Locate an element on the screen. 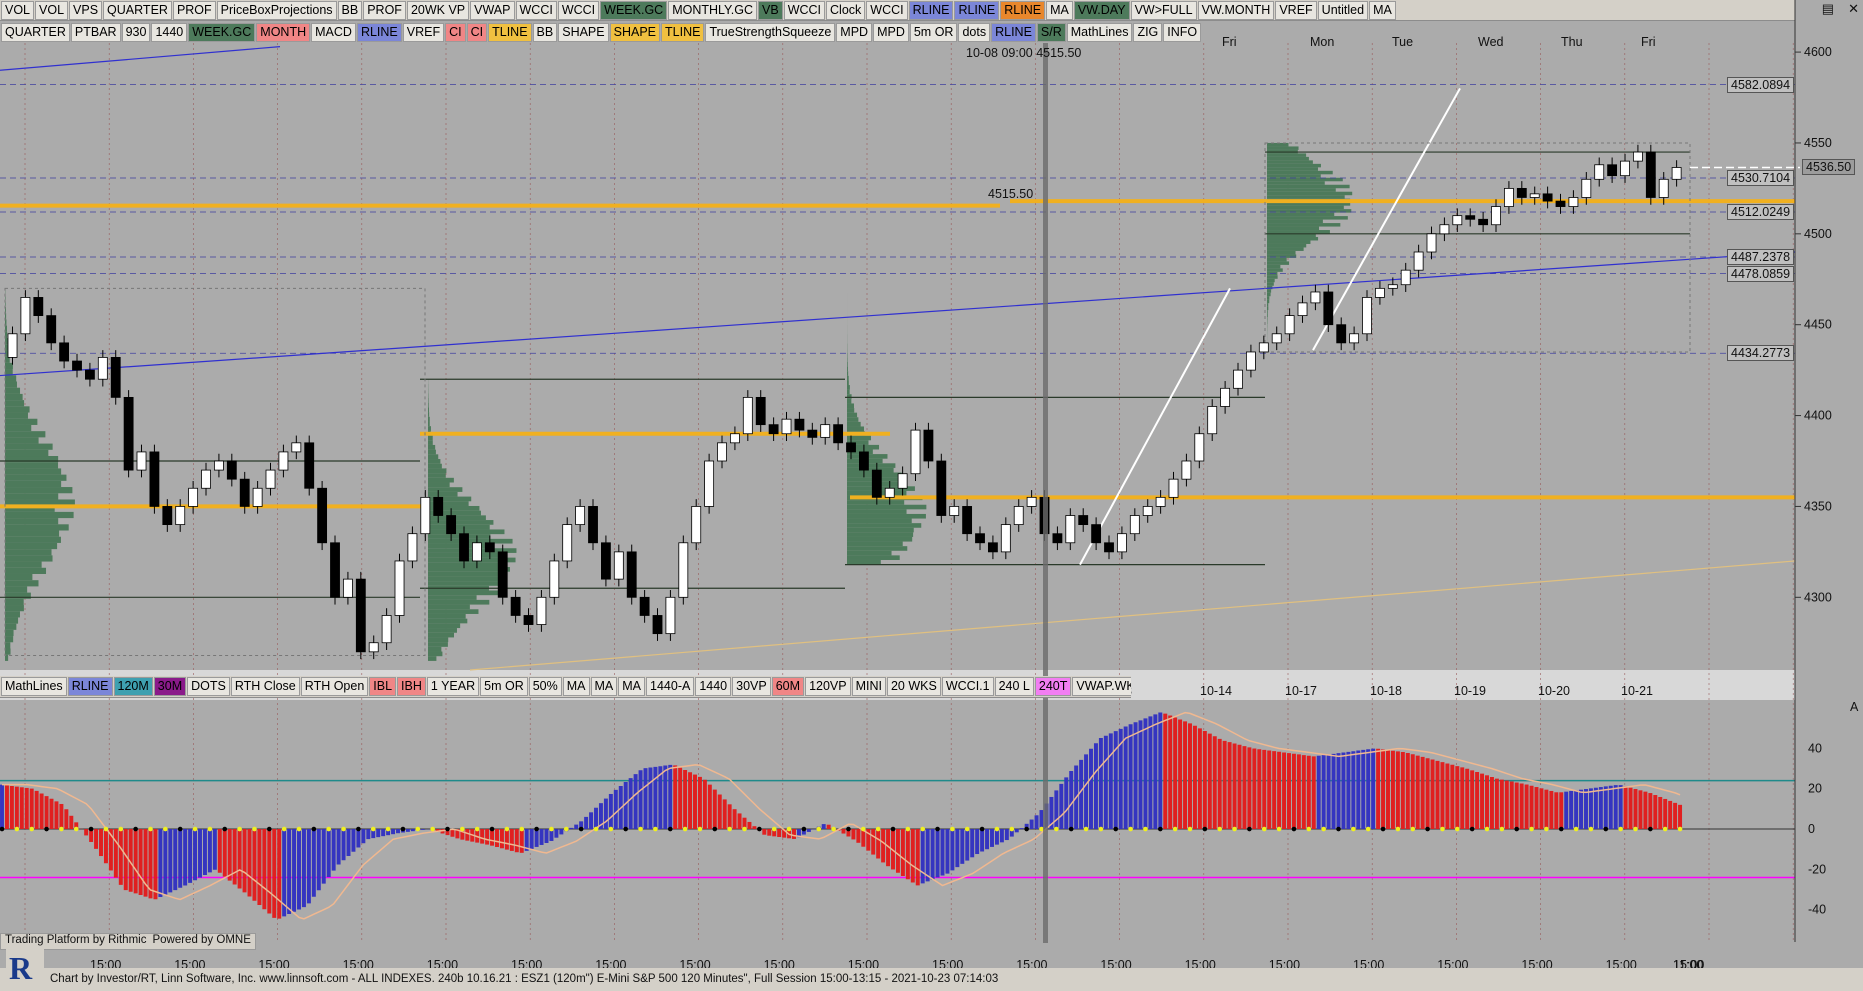 The height and width of the screenshot is (991, 1863). toolbar-button-30vp: 30VP is located at coordinates (751, 686).